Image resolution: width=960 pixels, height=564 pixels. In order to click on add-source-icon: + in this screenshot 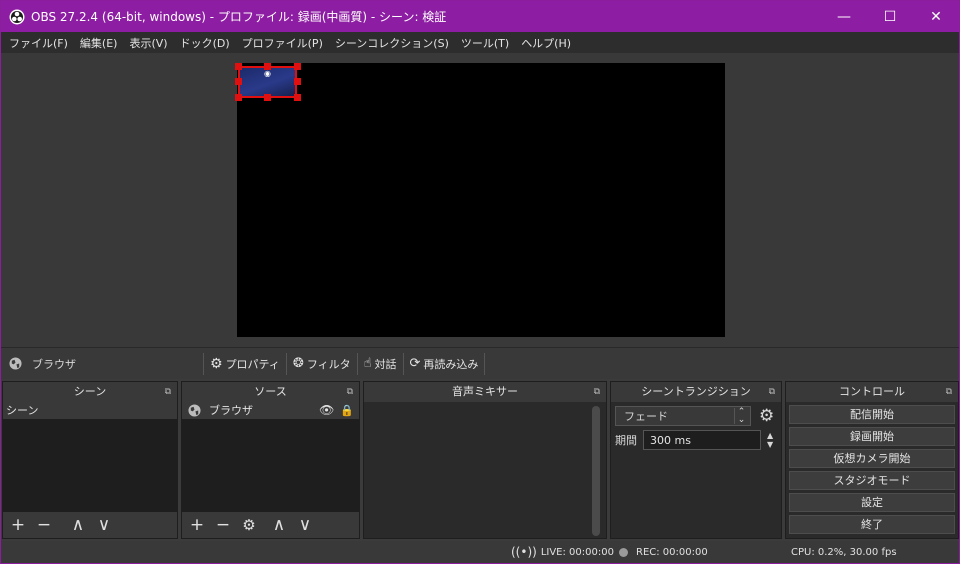, I will do `click(197, 525)`.